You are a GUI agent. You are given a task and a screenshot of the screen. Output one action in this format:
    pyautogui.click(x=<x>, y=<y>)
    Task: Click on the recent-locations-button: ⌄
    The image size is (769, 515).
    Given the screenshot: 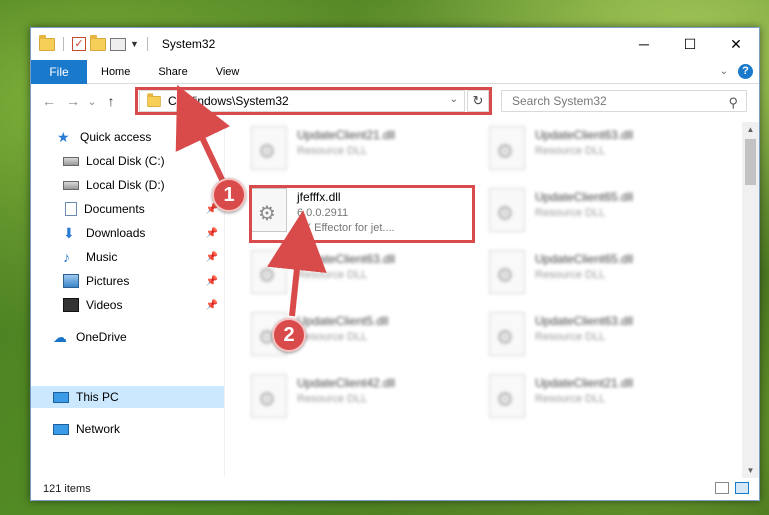 What is the action you would take?
    pyautogui.click(x=92, y=101)
    